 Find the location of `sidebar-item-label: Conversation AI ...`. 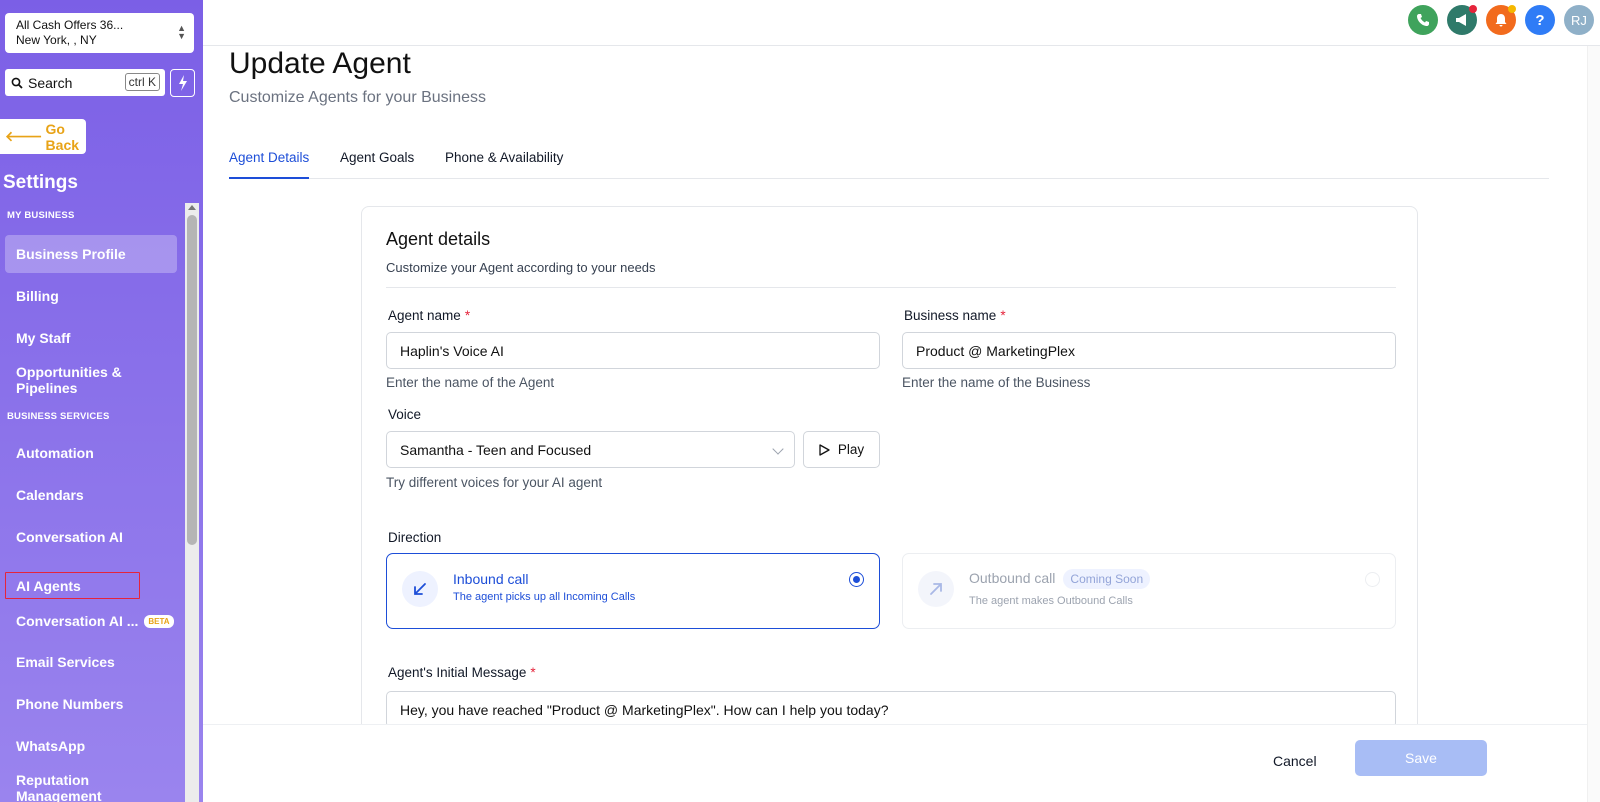

sidebar-item-label: Conversation AI ... is located at coordinates (77, 621).